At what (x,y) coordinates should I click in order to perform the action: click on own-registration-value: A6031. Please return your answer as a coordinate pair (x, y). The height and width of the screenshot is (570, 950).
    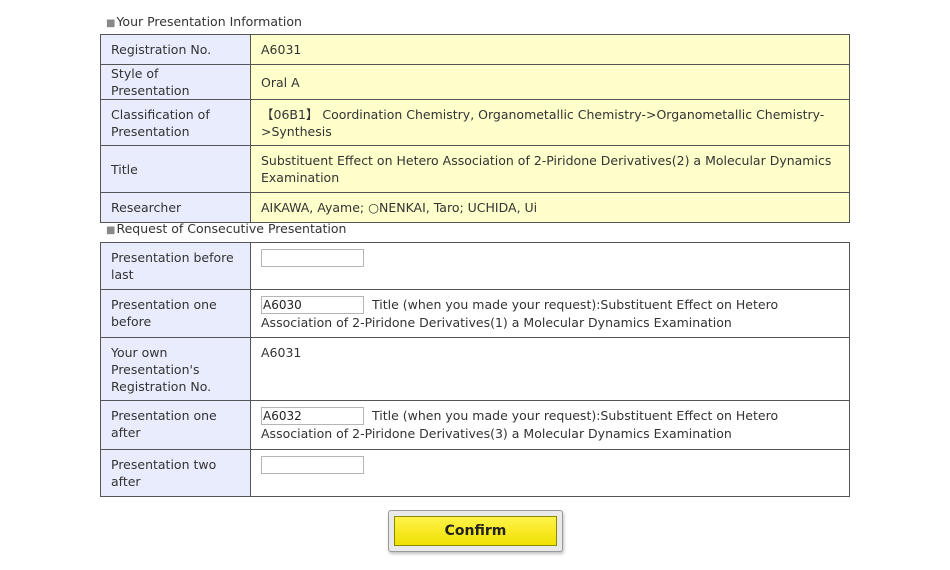
    Looking at the image, I should click on (550, 369).